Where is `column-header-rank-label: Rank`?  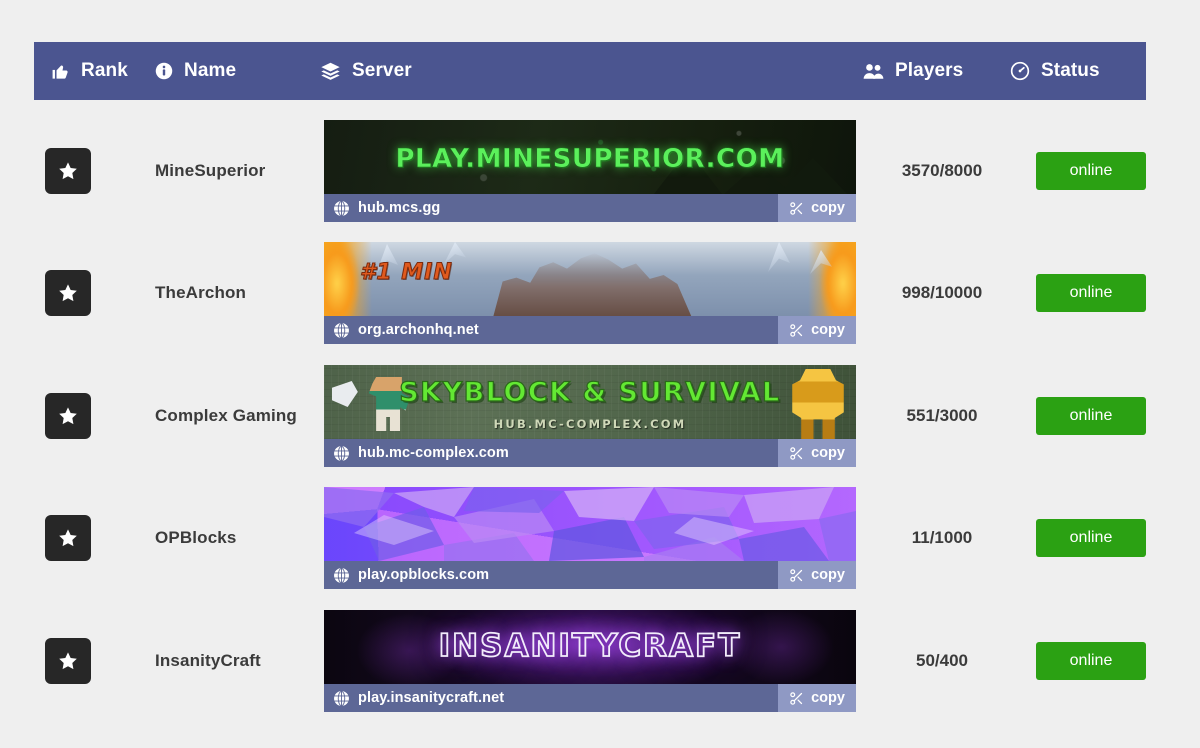 column-header-rank-label: Rank is located at coordinates (104, 70).